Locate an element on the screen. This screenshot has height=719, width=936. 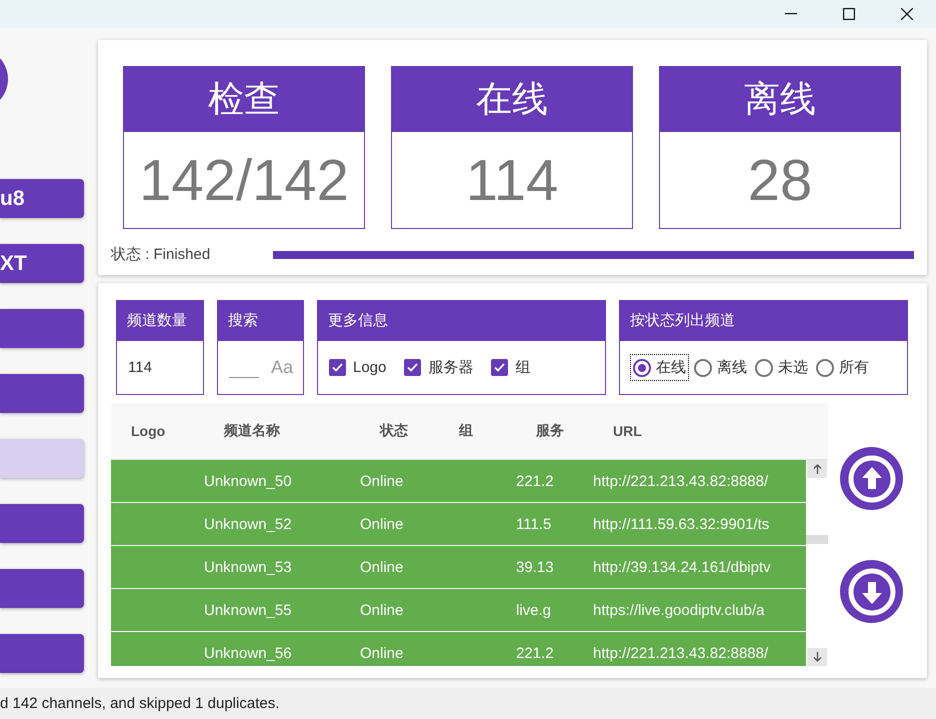
scrollbar is located at coordinates (817, 563).